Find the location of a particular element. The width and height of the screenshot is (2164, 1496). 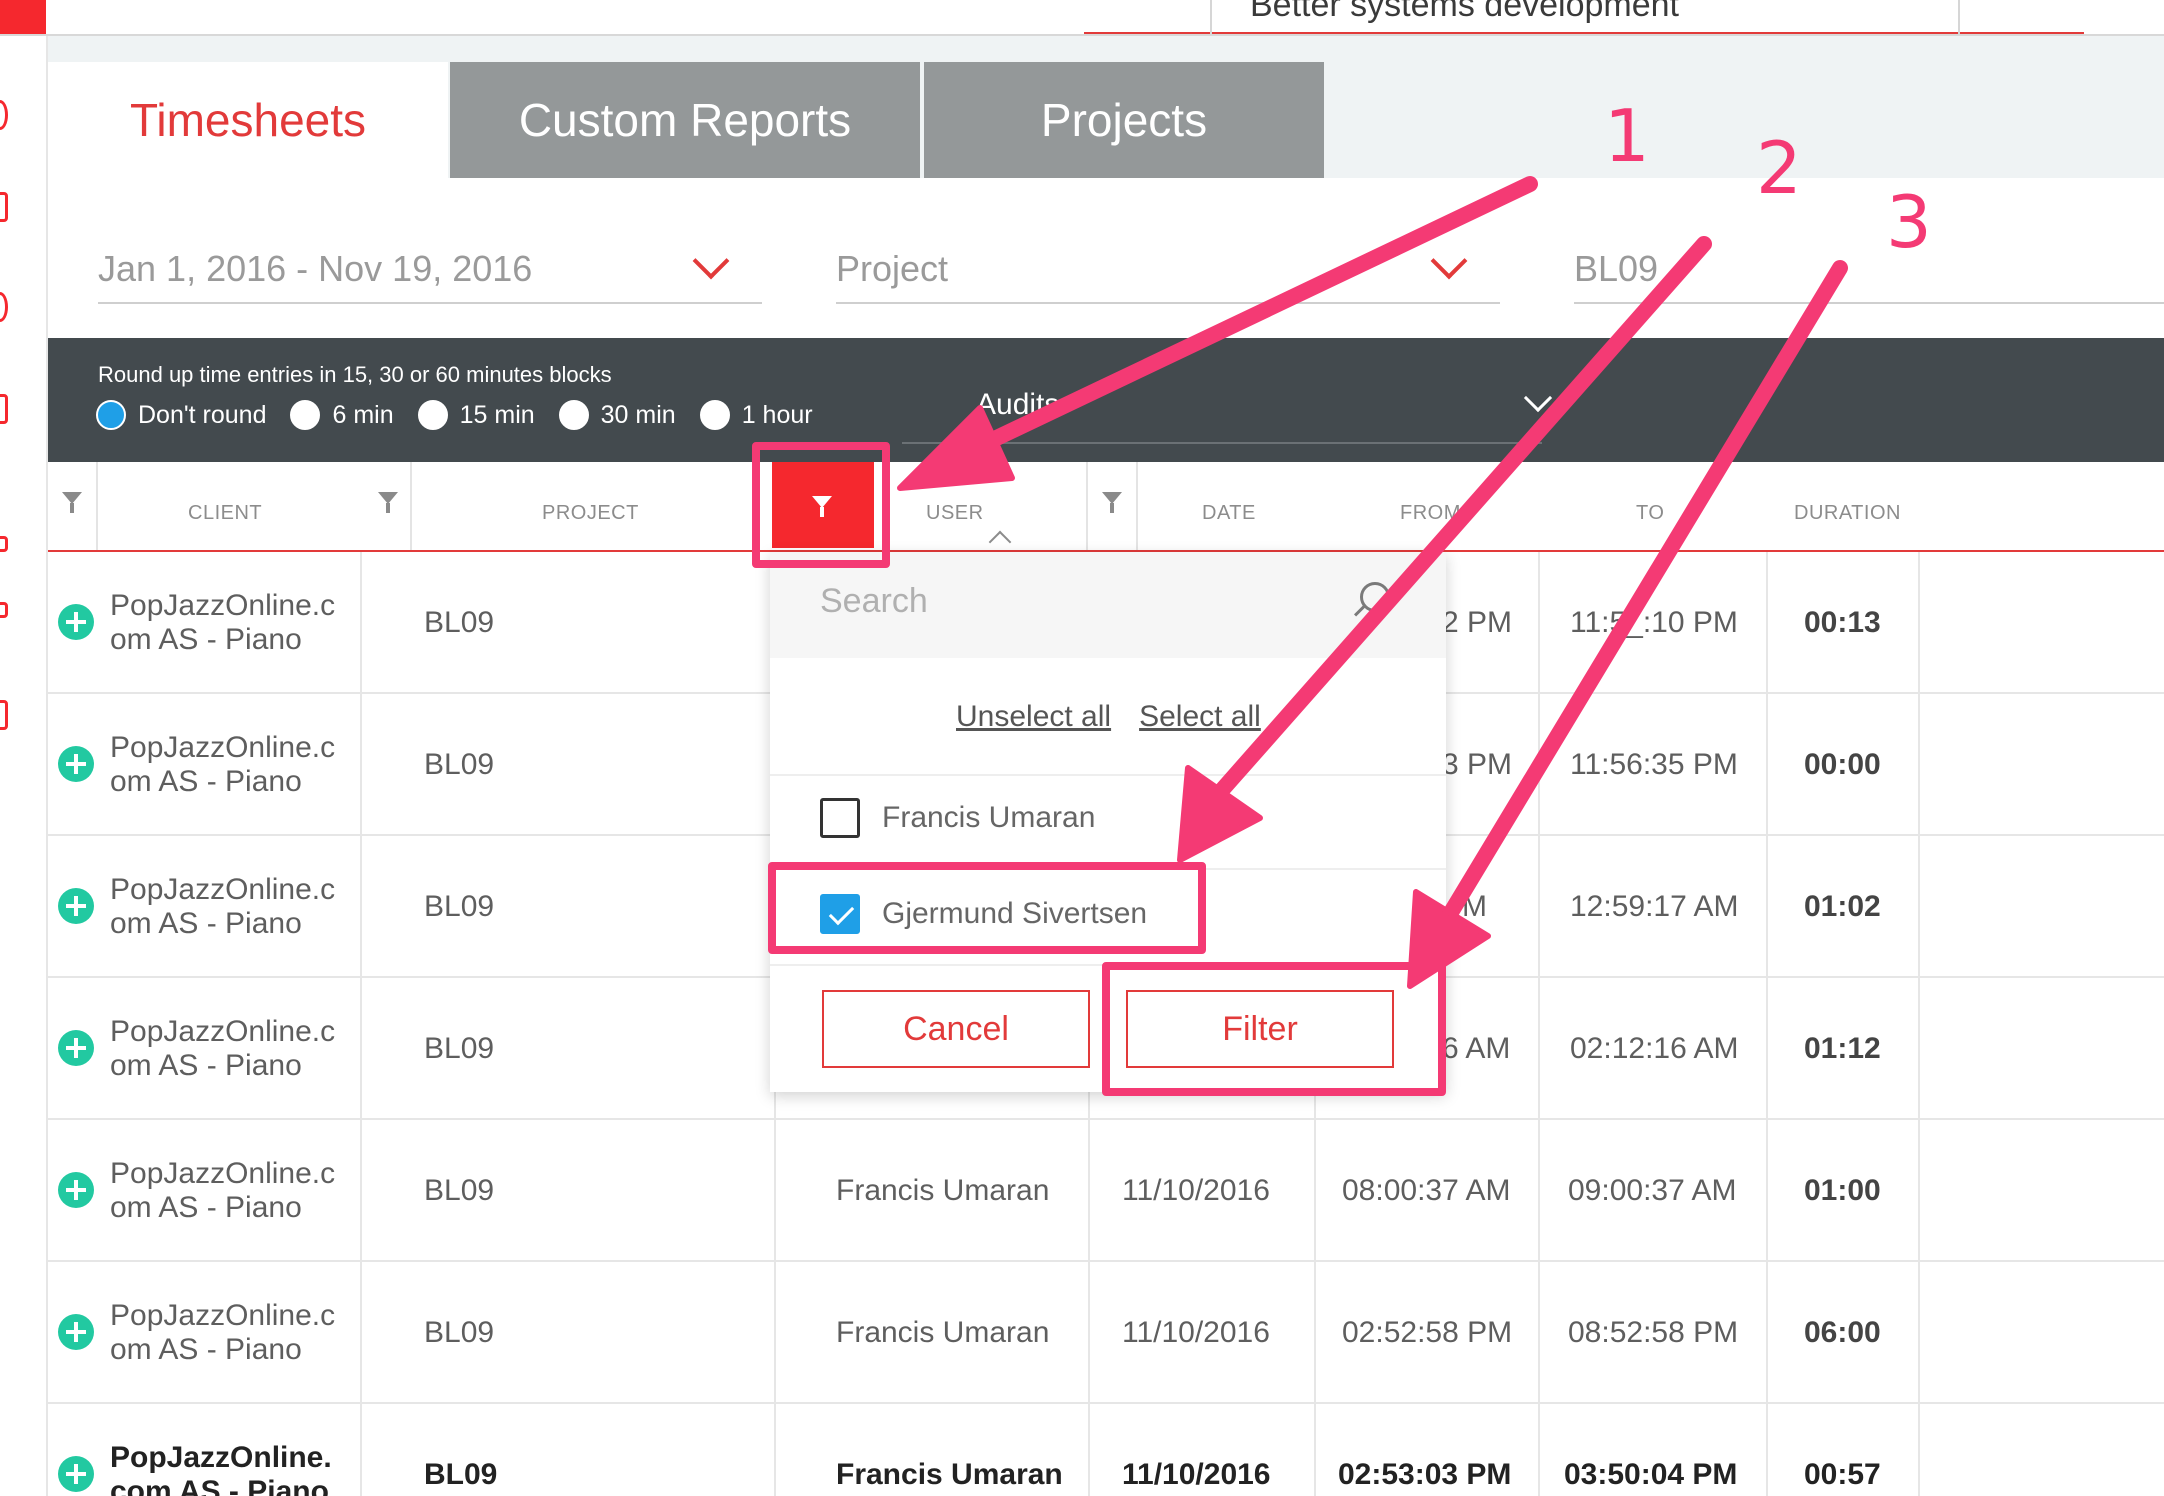

cell-date: 11/10/2016 is located at coordinates (1196, 1474).